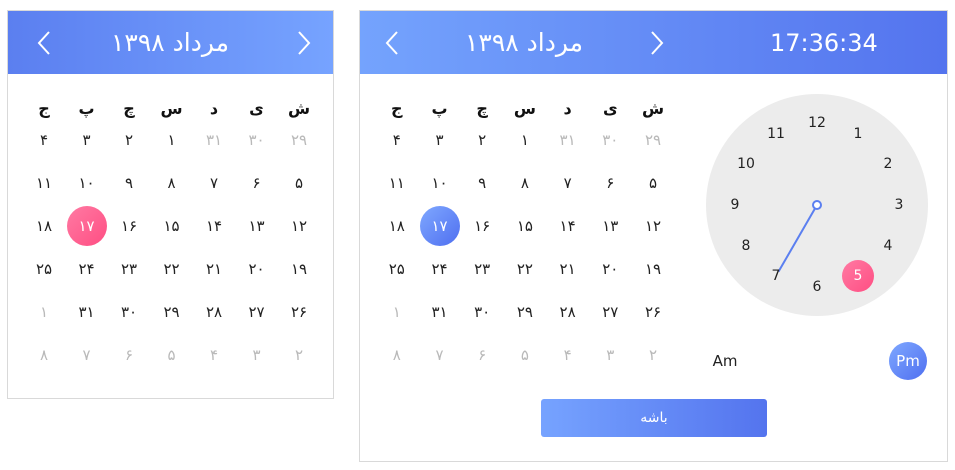 The height and width of the screenshot is (470, 955). I want to click on clock-hour: 6, so click(817, 287).